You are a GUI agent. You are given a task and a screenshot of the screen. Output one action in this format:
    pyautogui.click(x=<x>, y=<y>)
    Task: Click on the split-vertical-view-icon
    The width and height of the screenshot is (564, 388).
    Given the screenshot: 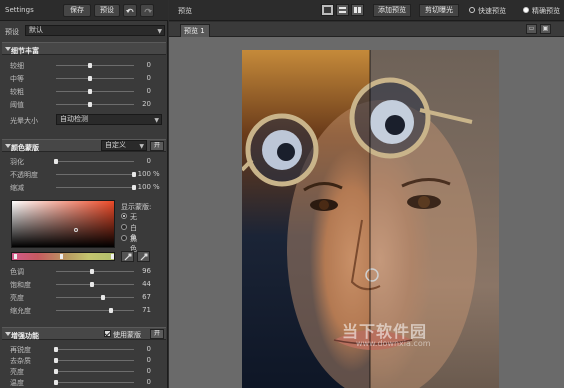 What is the action you would take?
    pyautogui.click(x=357, y=10)
    